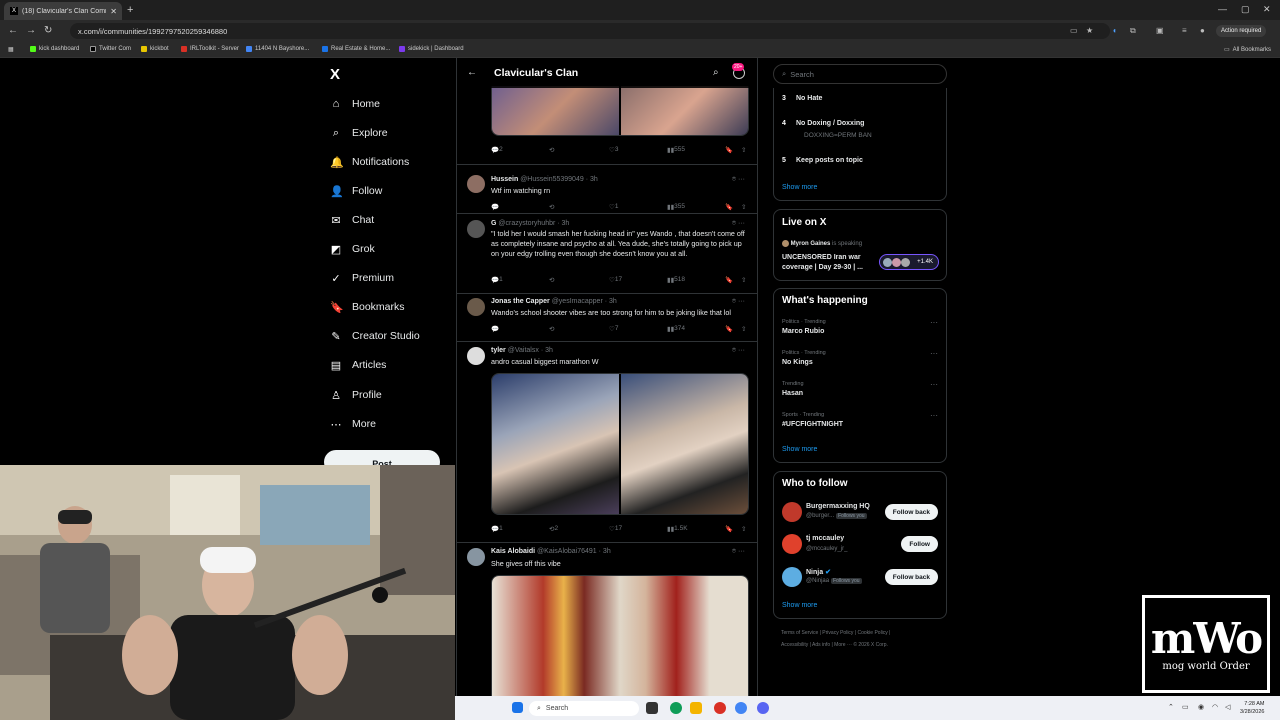  I want to click on nav-item-profile: ♙ Profile, so click(356, 395).